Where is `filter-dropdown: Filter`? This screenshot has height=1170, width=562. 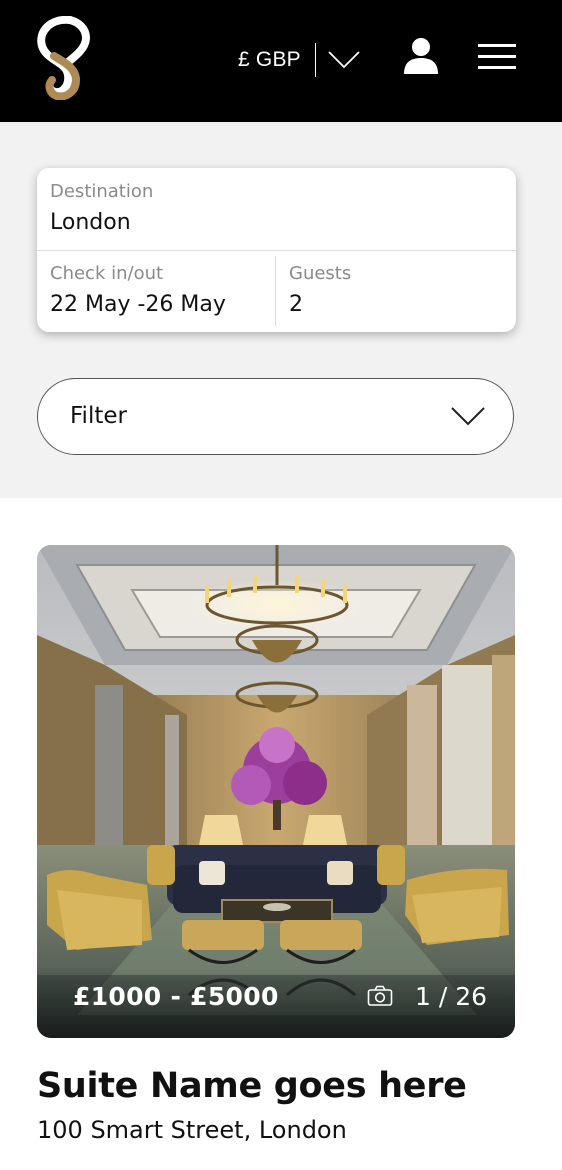
filter-dropdown: Filter is located at coordinates (275, 416).